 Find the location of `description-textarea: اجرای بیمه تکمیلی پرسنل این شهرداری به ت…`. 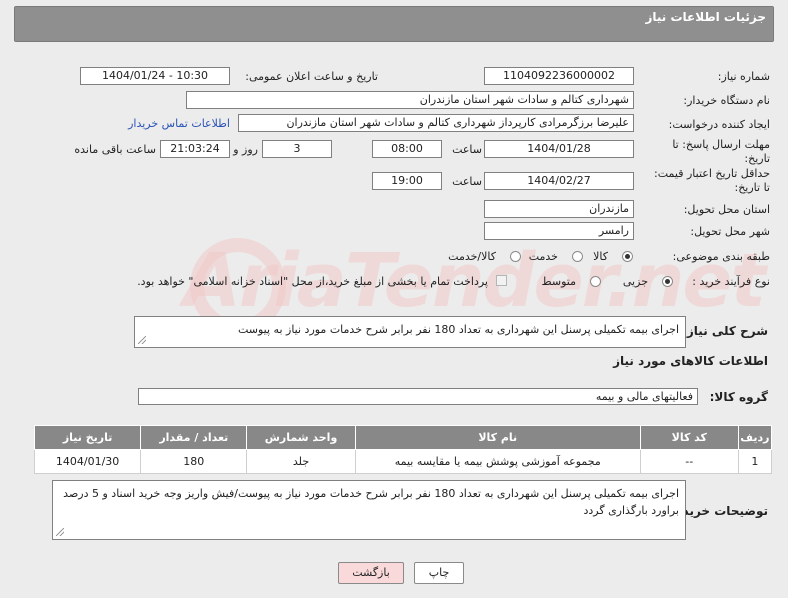

description-textarea: اجرای بیمه تکمیلی پرسنل این شهرداری به ت… is located at coordinates (410, 332).